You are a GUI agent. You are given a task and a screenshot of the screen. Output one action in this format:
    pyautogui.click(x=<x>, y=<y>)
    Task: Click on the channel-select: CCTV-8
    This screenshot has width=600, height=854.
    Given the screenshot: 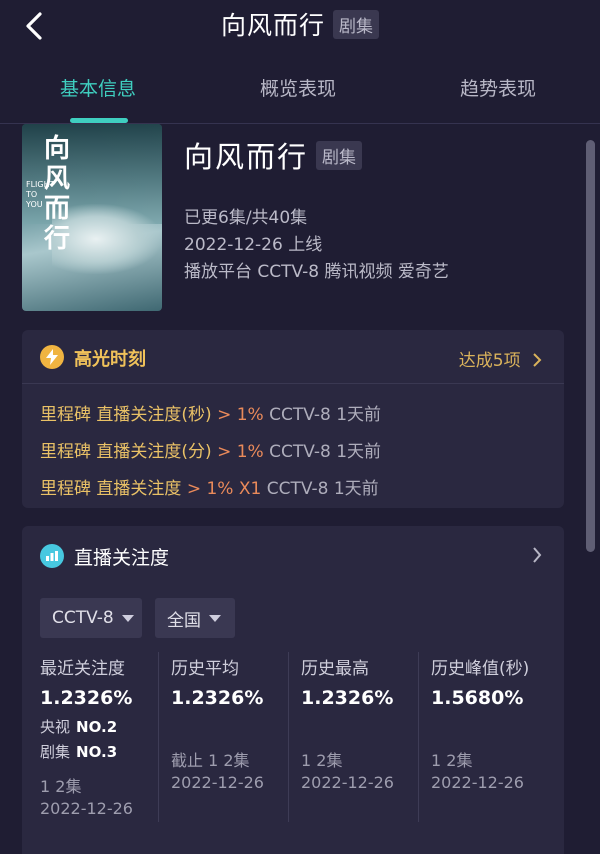 What is the action you would take?
    pyautogui.click(x=91, y=618)
    